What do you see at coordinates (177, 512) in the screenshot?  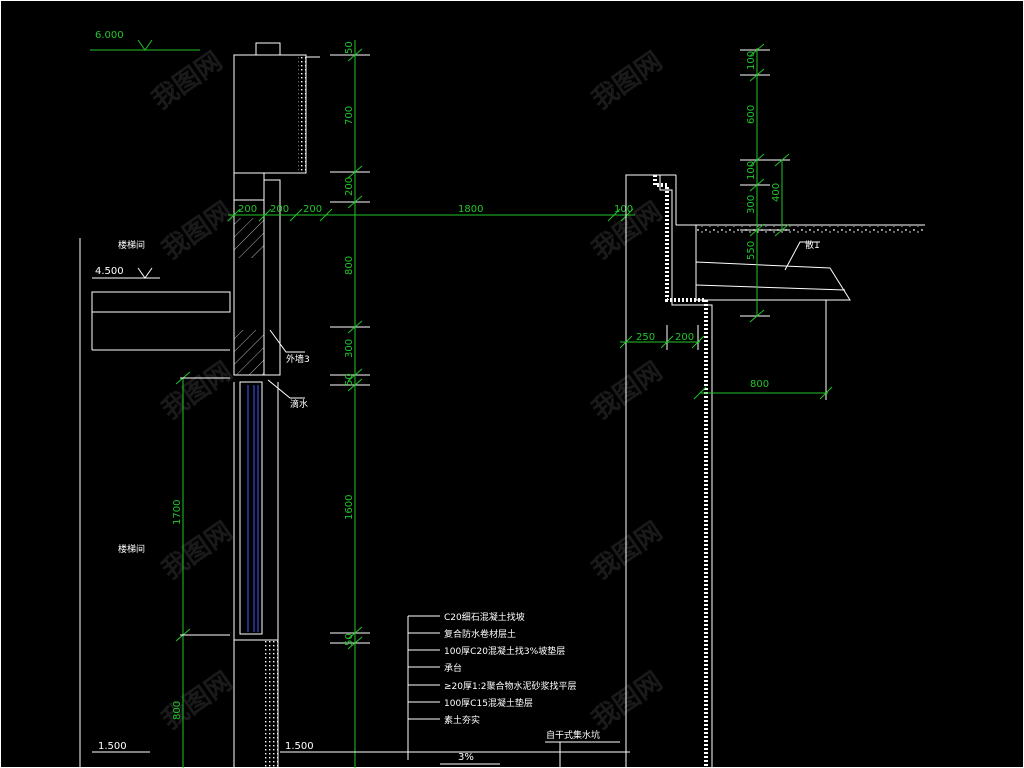 I see `dim-label: 1700` at bounding box center [177, 512].